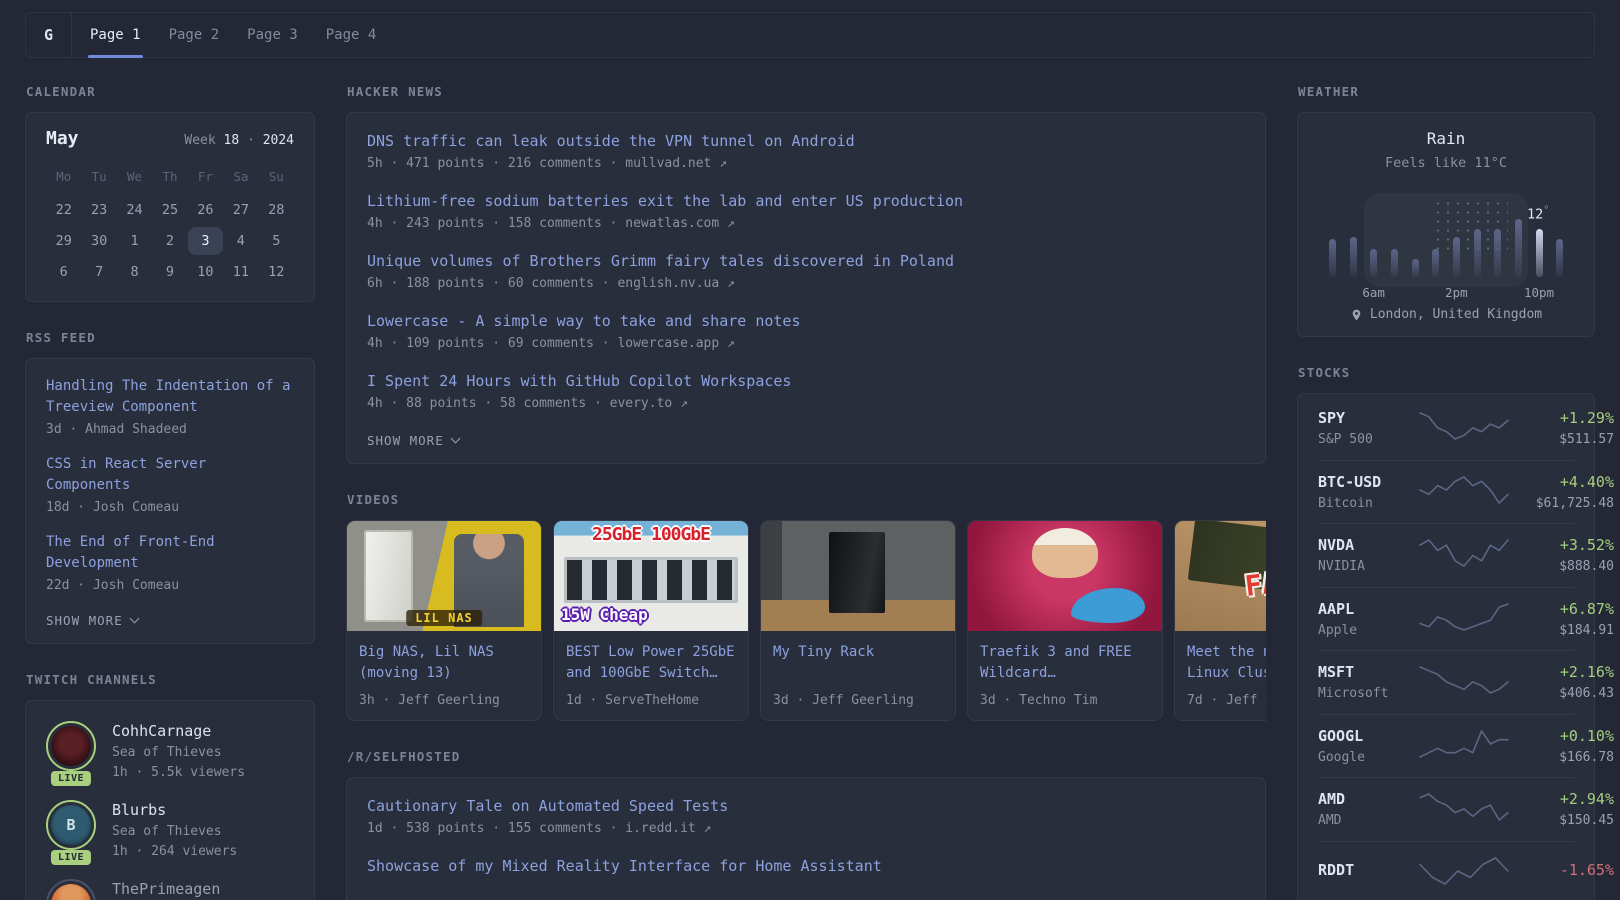  I want to click on video-thumbnail: 25GbE 100GbE 15W Cheap, so click(651, 576).